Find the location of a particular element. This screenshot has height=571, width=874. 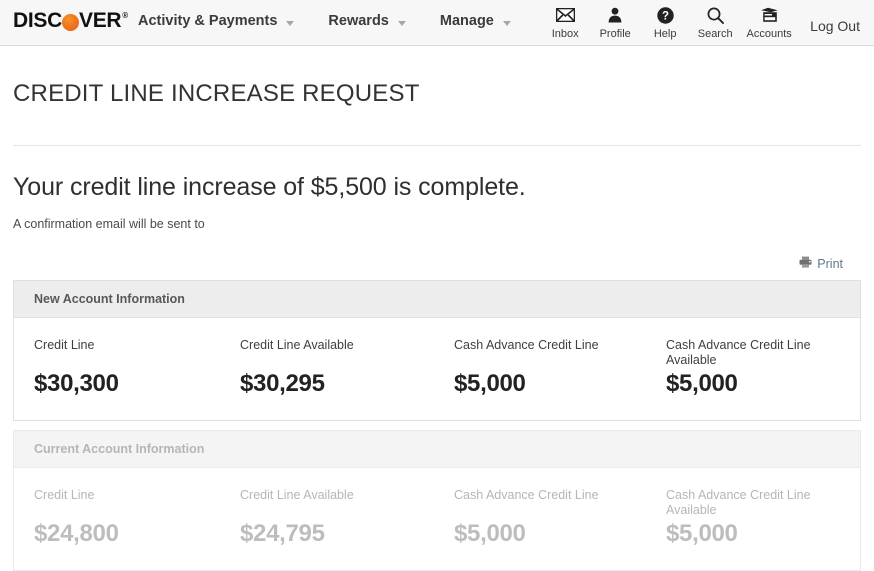

metric-value: $24,795 is located at coordinates (282, 533).